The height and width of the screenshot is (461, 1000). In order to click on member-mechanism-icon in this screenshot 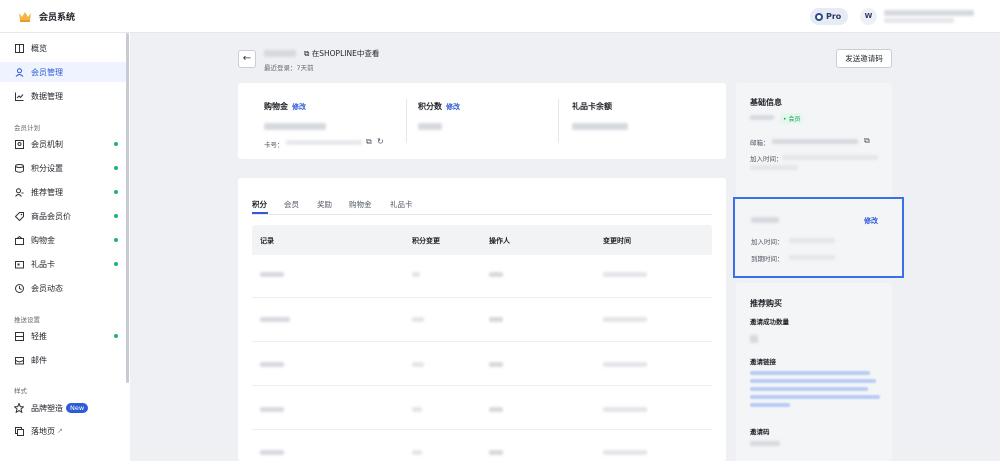, I will do `click(19, 144)`.